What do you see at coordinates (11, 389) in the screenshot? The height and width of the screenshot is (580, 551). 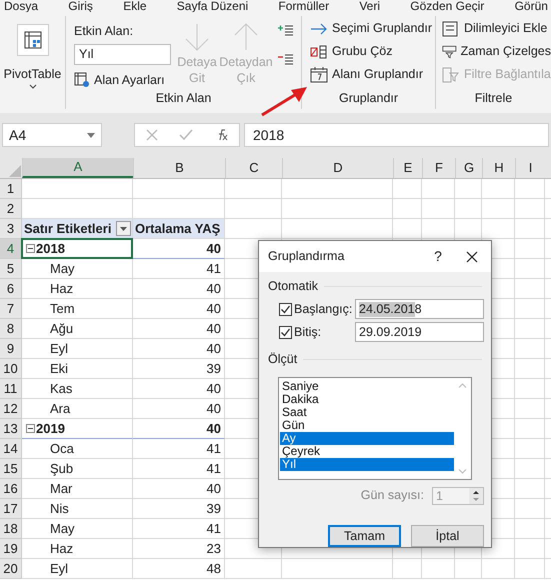 I see `row-header: 11` at bounding box center [11, 389].